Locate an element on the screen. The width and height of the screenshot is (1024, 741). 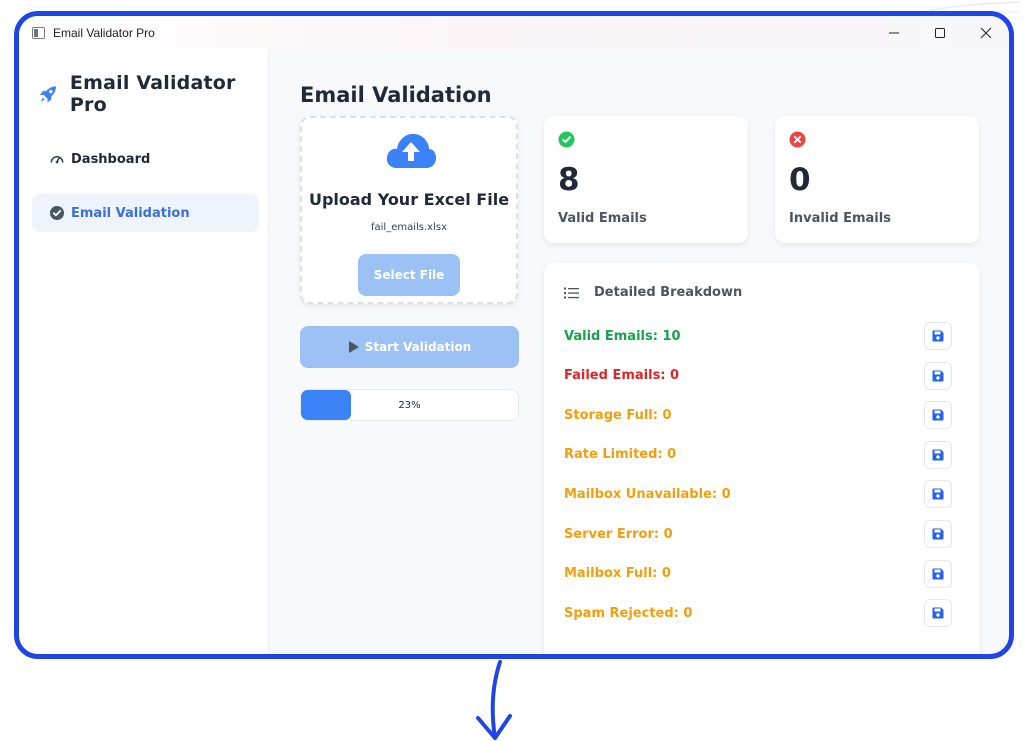
minimize-button is located at coordinates (894, 32).